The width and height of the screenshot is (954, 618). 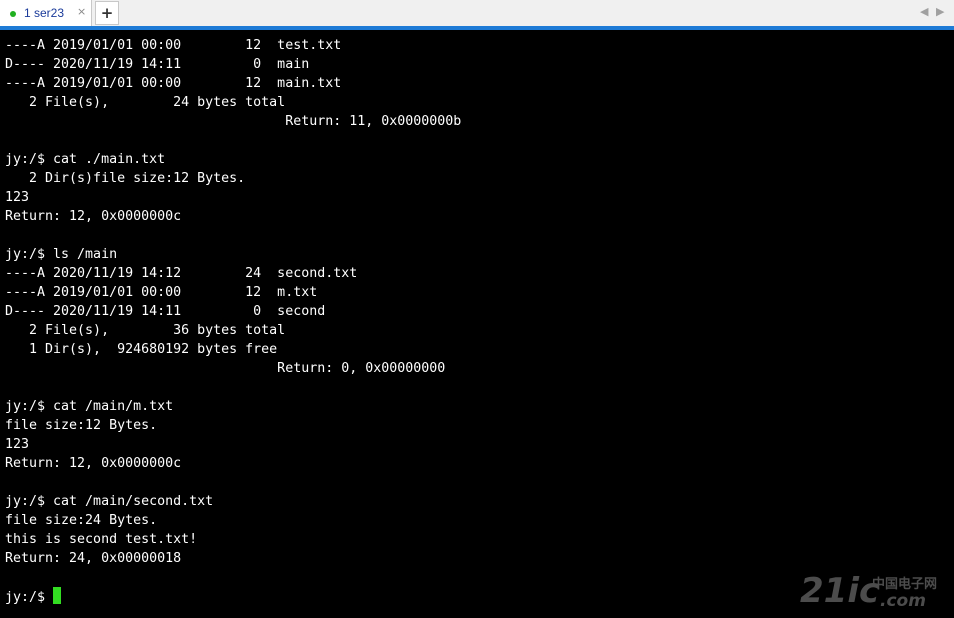 What do you see at coordinates (13, 14) in the screenshot?
I see `connection-status-dot-icon` at bounding box center [13, 14].